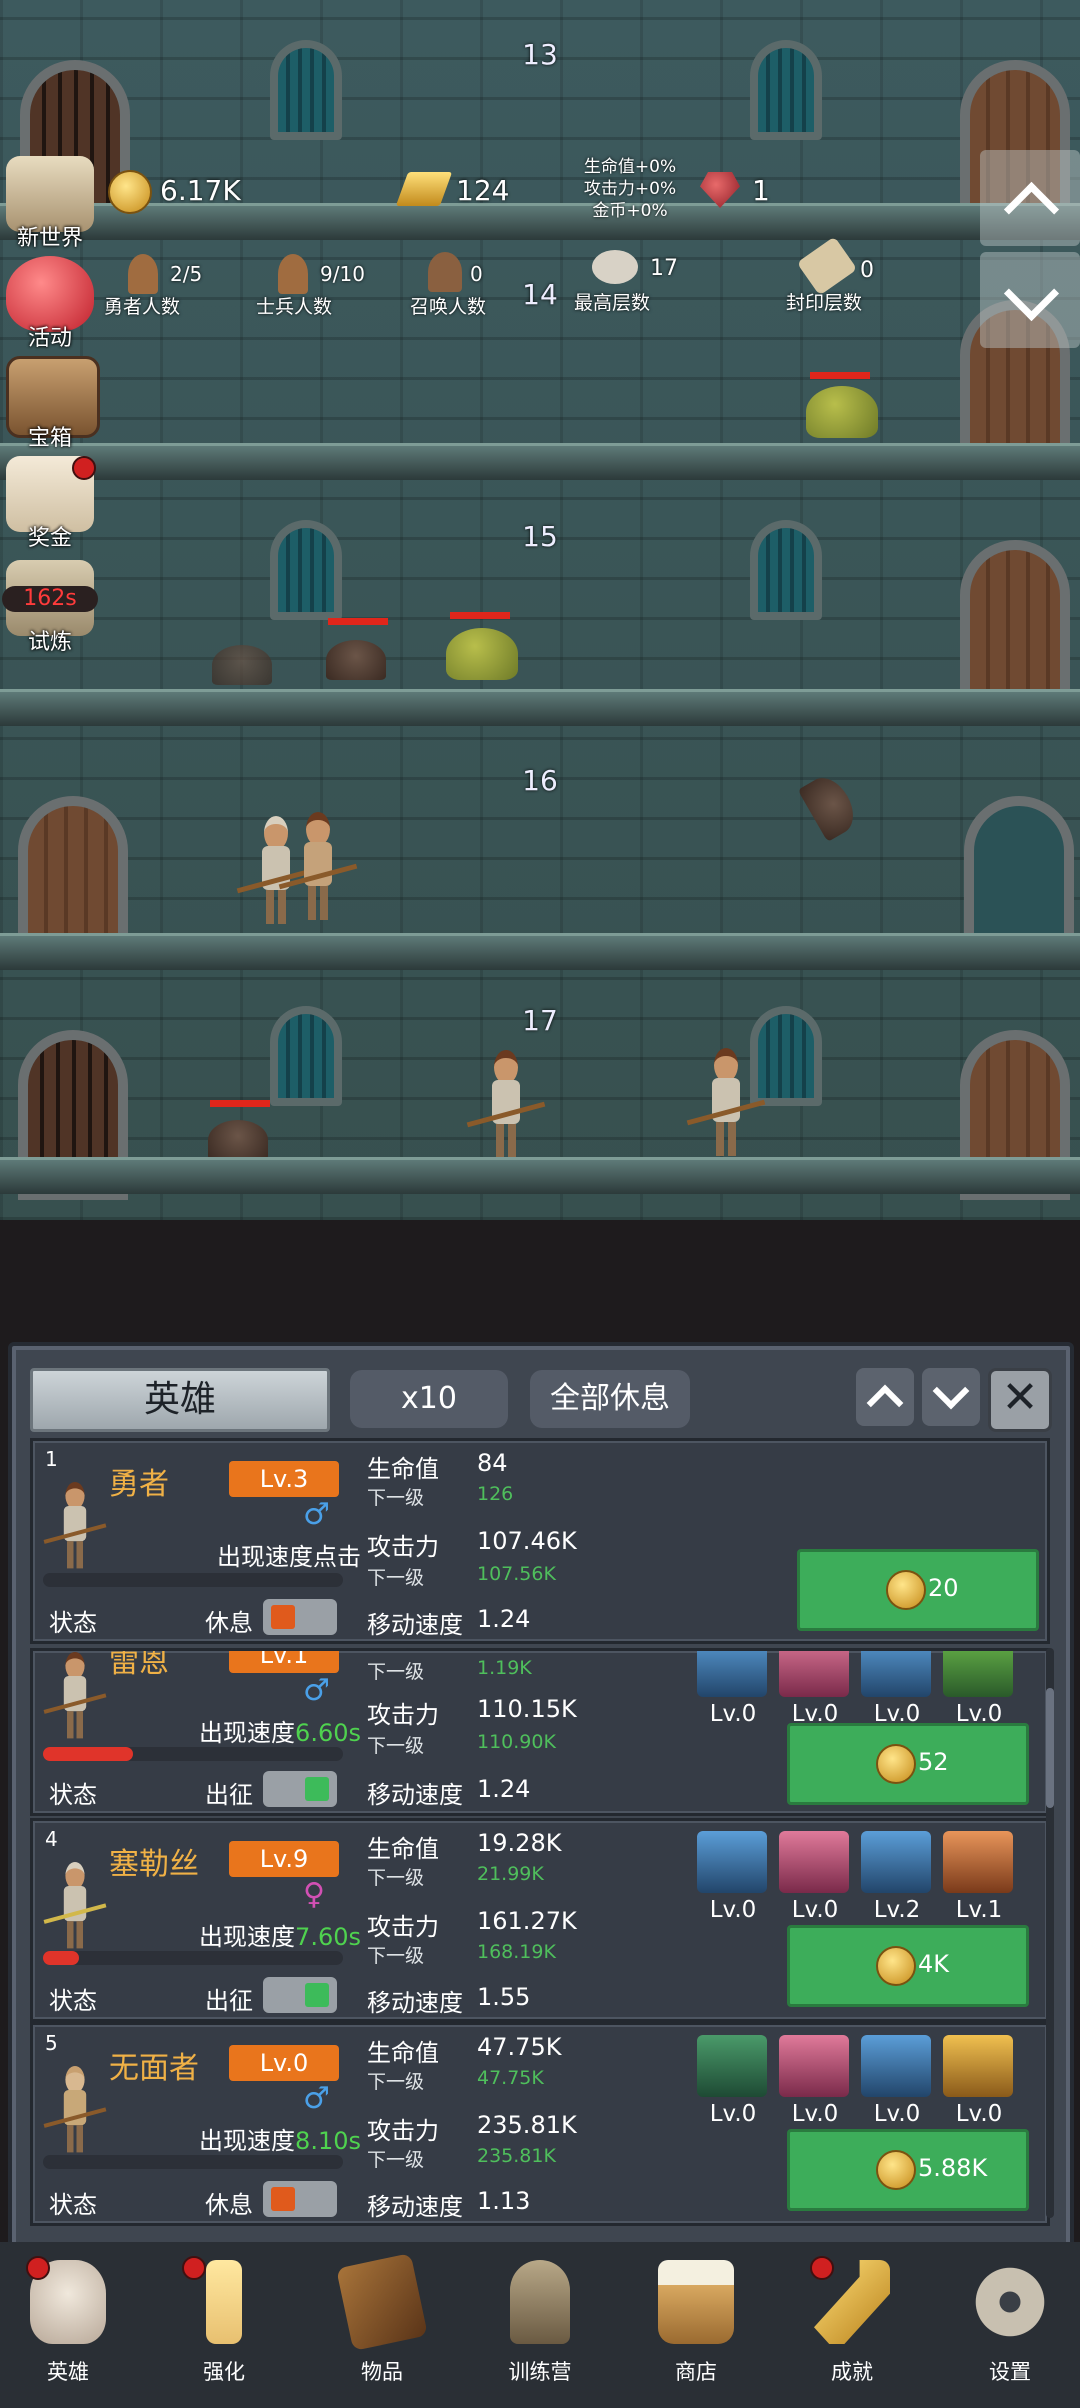  What do you see at coordinates (240, 1103) in the screenshot?
I see `enemy-hp-bar` at bounding box center [240, 1103].